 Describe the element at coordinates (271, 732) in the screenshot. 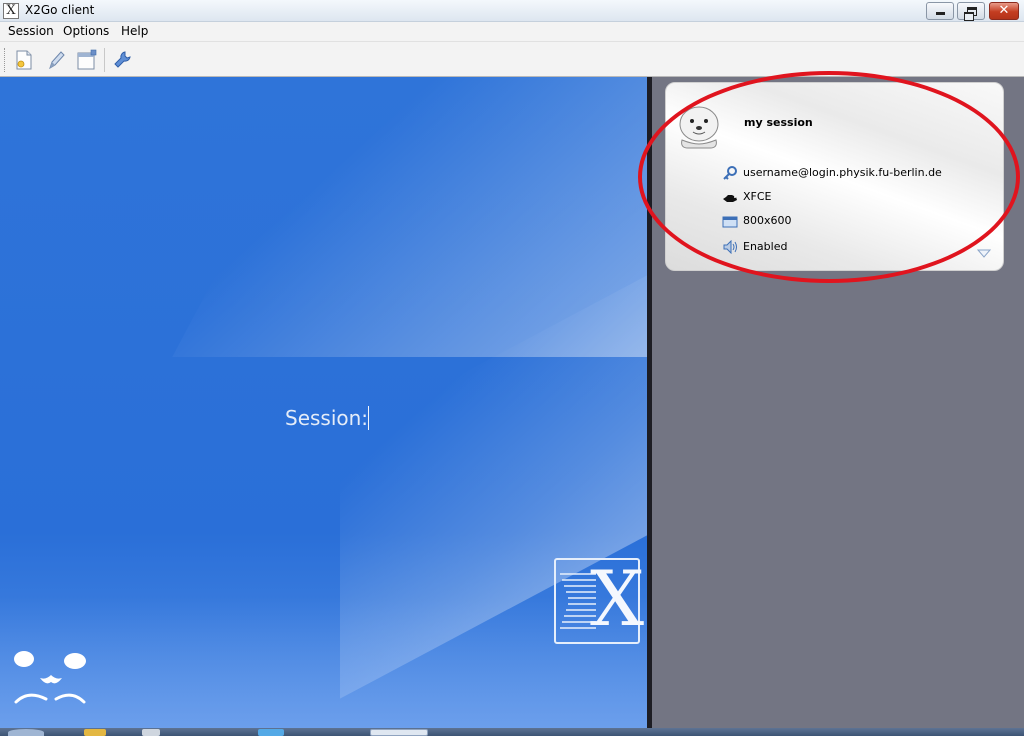

I see `taskbar-browser-icon` at that location.